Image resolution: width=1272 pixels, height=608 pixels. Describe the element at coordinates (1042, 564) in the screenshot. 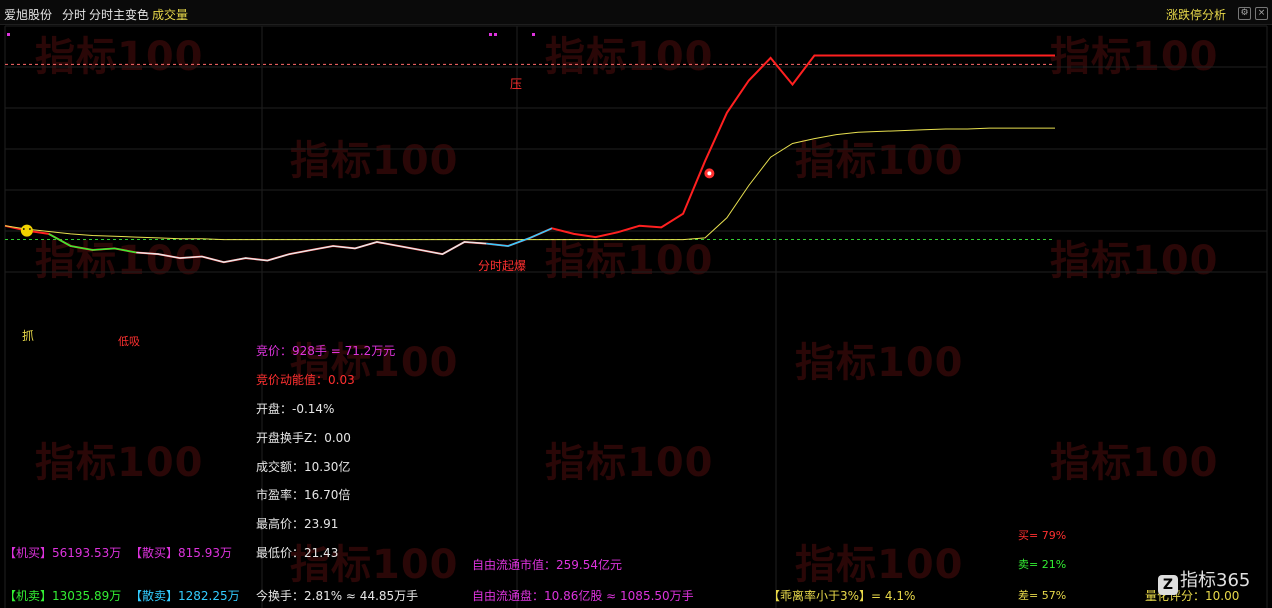

I see `sell-percent: 卖= 21%` at that location.